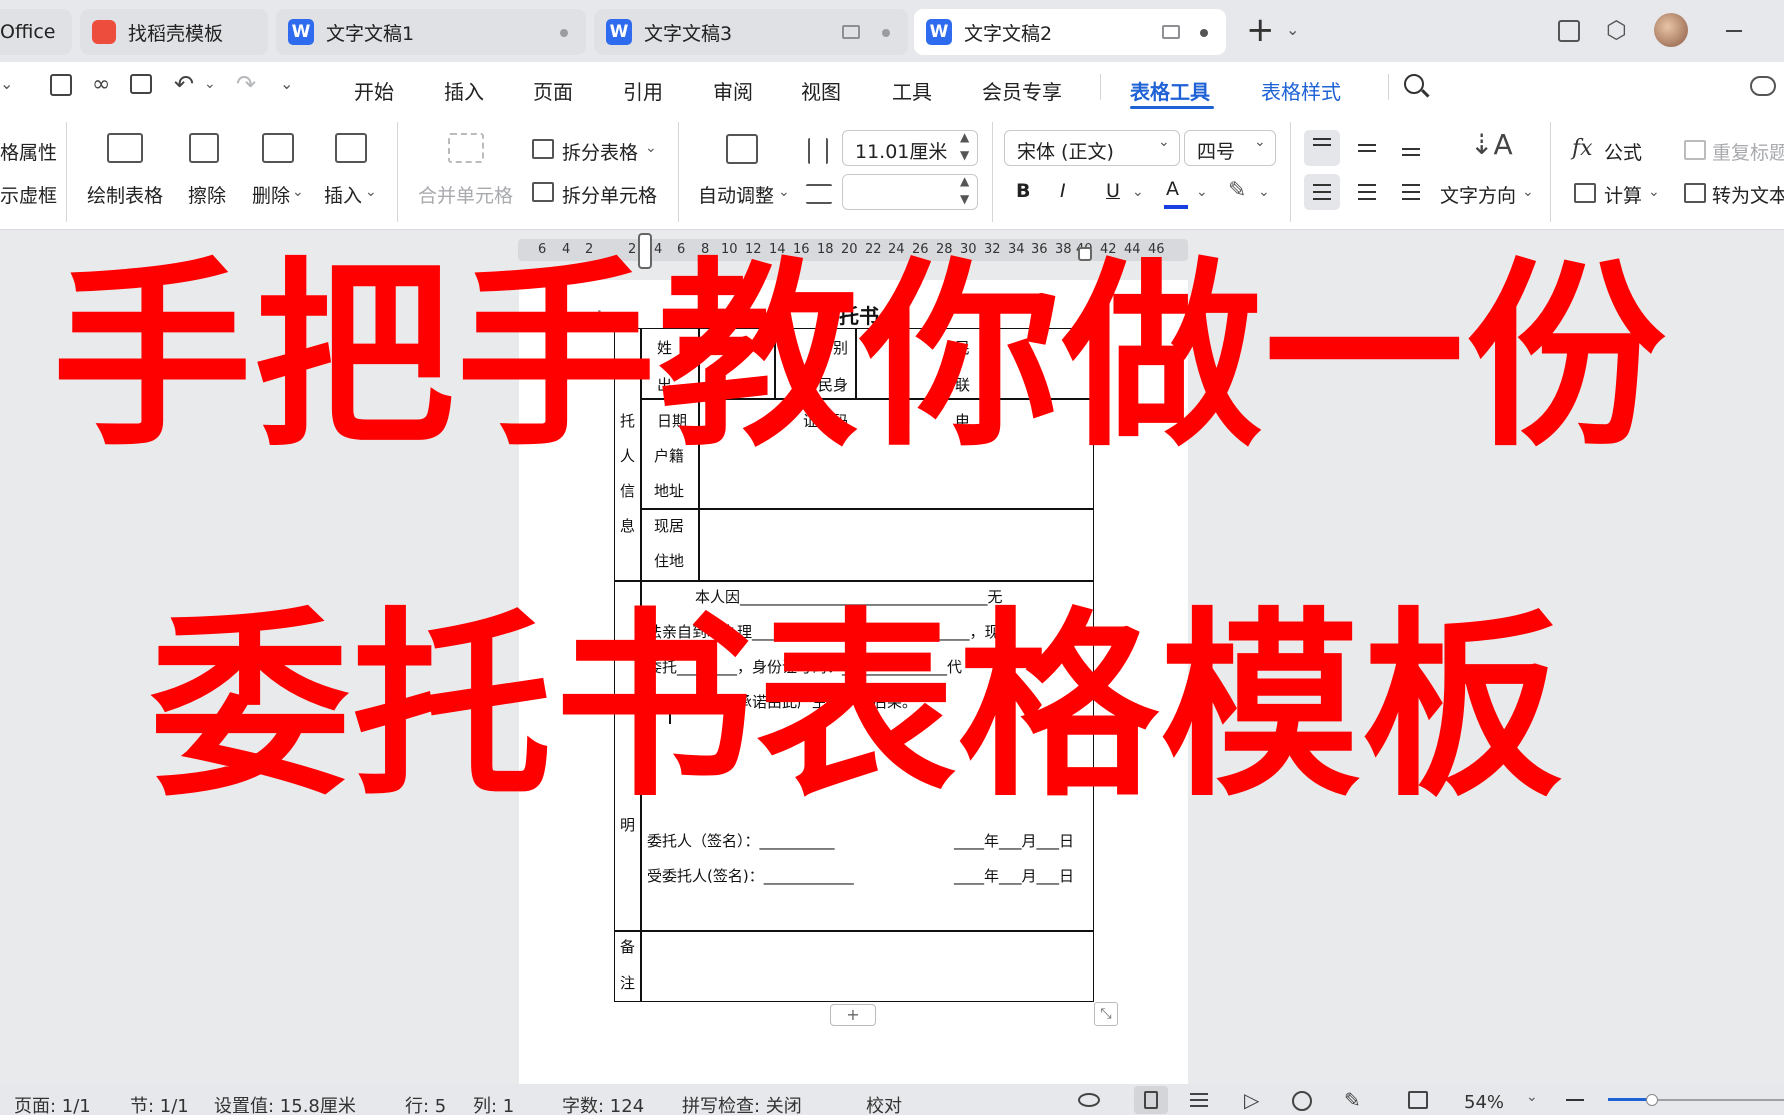  I want to click on menu-insert: 插入, so click(464, 90).